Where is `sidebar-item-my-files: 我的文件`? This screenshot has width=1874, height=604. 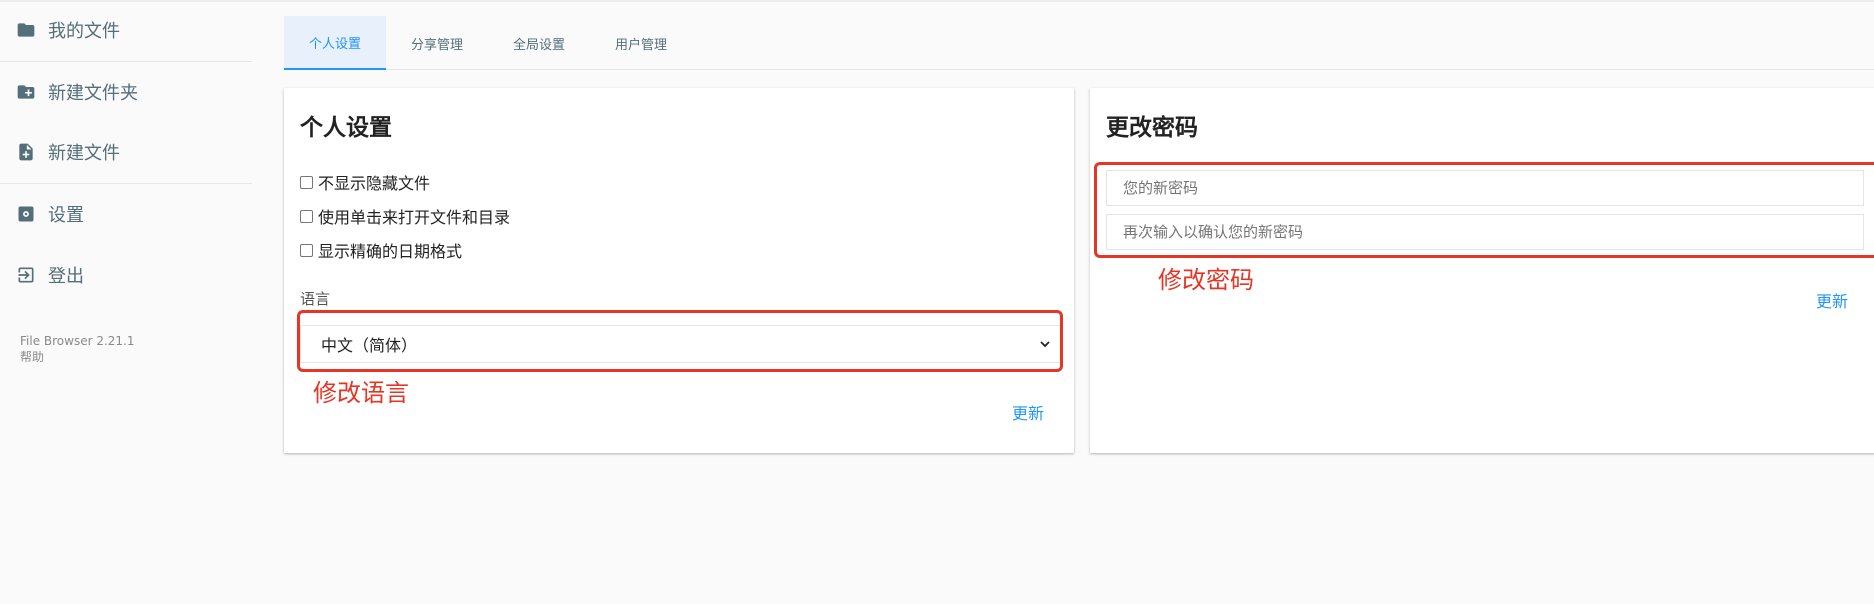
sidebar-item-my-files: 我的文件 is located at coordinates (126, 30).